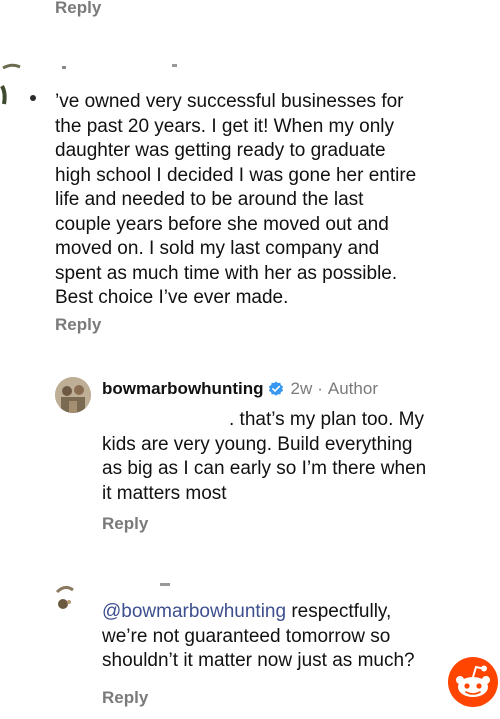 This screenshot has width=500, height=719. Describe the element at coordinates (473, 682) in the screenshot. I see `reddit-logo-icon` at that location.